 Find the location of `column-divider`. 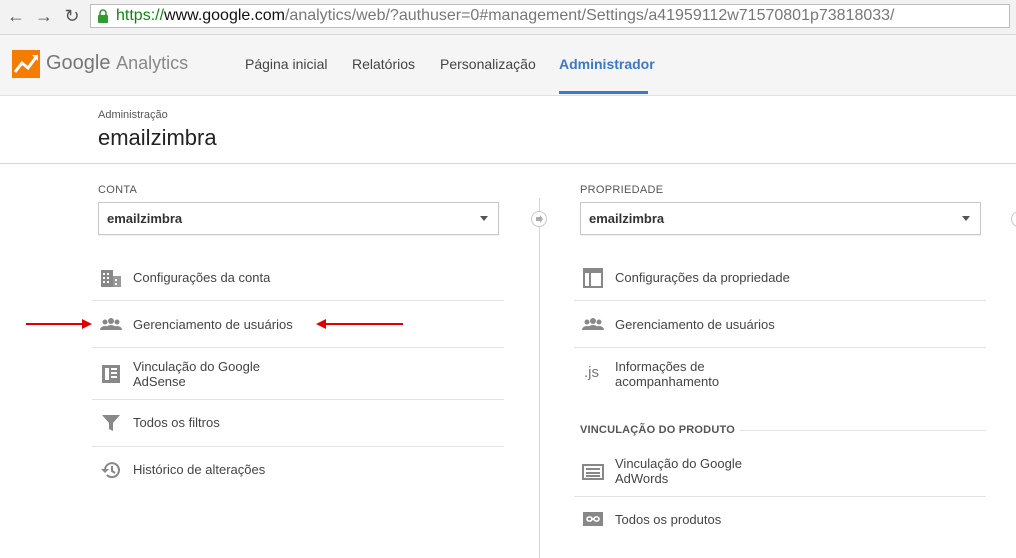

column-divider is located at coordinates (539, 378).